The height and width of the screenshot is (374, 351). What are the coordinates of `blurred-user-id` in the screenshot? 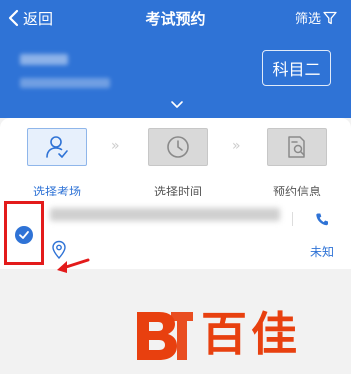 It's located at (65, 83).